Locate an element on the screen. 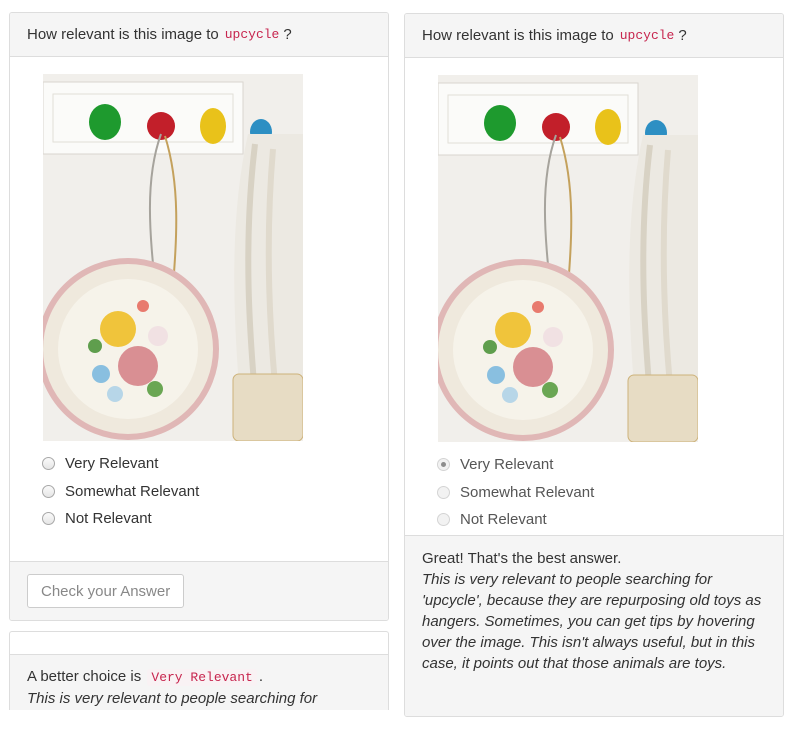 Image resolution: width=801 pixels, height=730 pixels. check-answer-button: Check your Answer is located at coordinates (106, 591).